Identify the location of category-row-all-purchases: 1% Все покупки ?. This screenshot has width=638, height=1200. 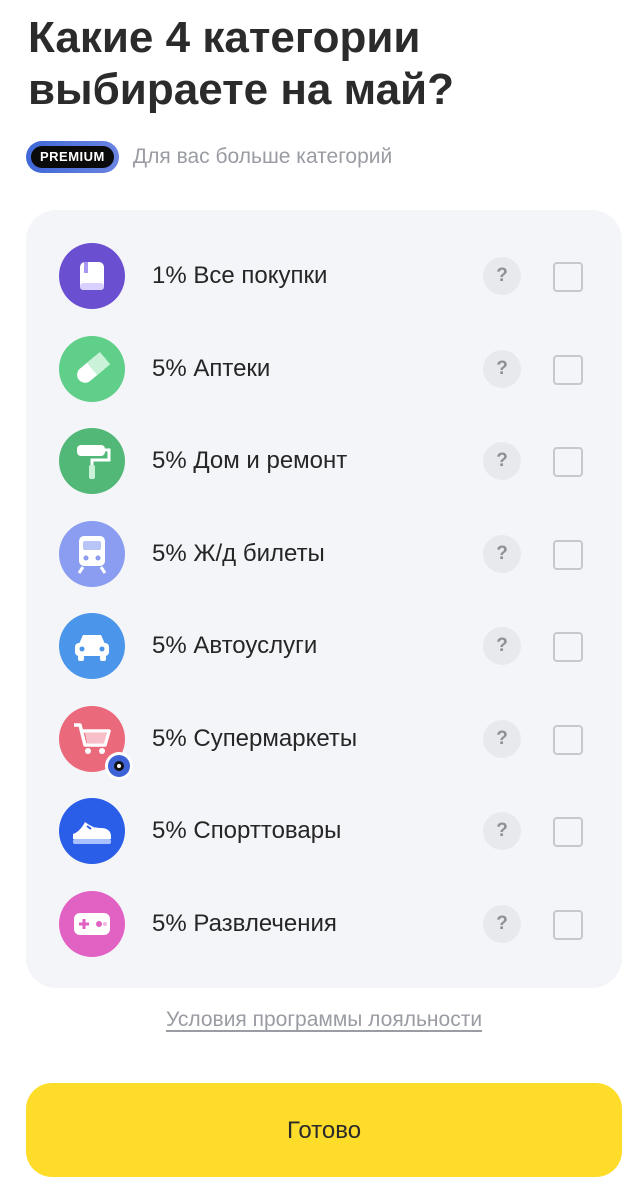
(324, 276).